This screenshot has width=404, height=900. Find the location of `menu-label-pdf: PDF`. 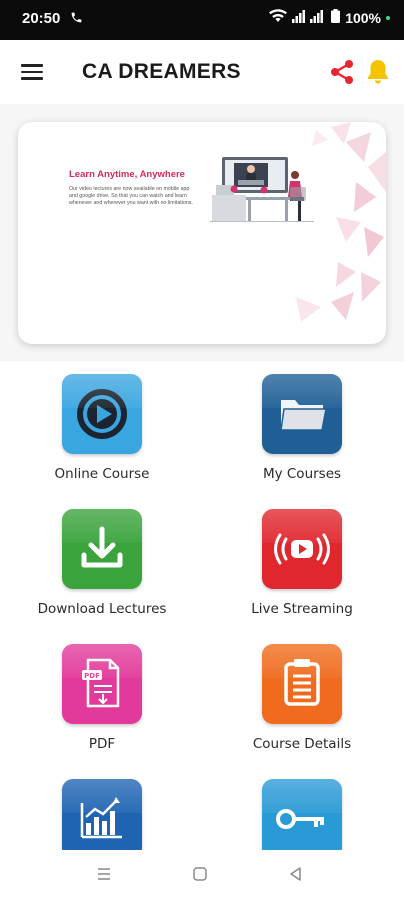

menu-label-pdf: PDF is located at coordinates (102, 744).